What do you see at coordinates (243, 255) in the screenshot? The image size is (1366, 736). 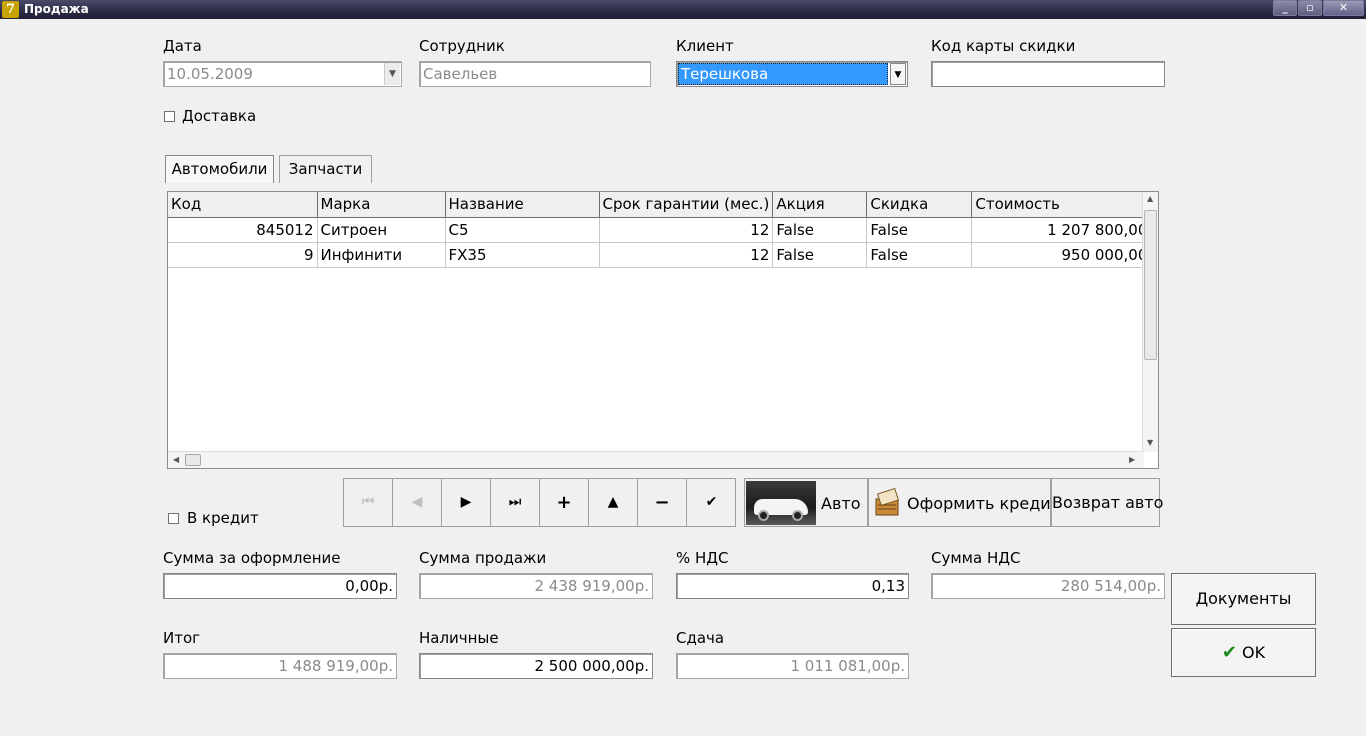 I see `cell-code: 9` at bounding box center [243, 255].